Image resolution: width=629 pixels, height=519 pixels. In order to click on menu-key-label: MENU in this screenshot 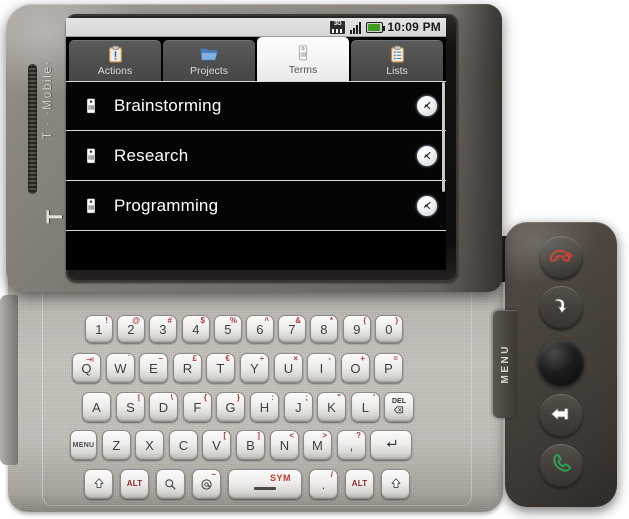, I will do `click(83, 445)`.